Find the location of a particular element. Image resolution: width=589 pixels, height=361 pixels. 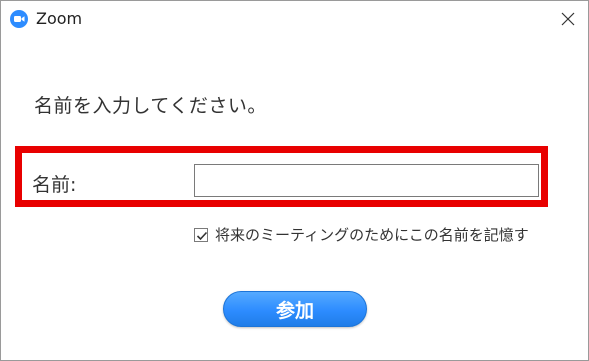

name-prompt-text: 名前を入力してください。 is located at coordinates (150, 106).